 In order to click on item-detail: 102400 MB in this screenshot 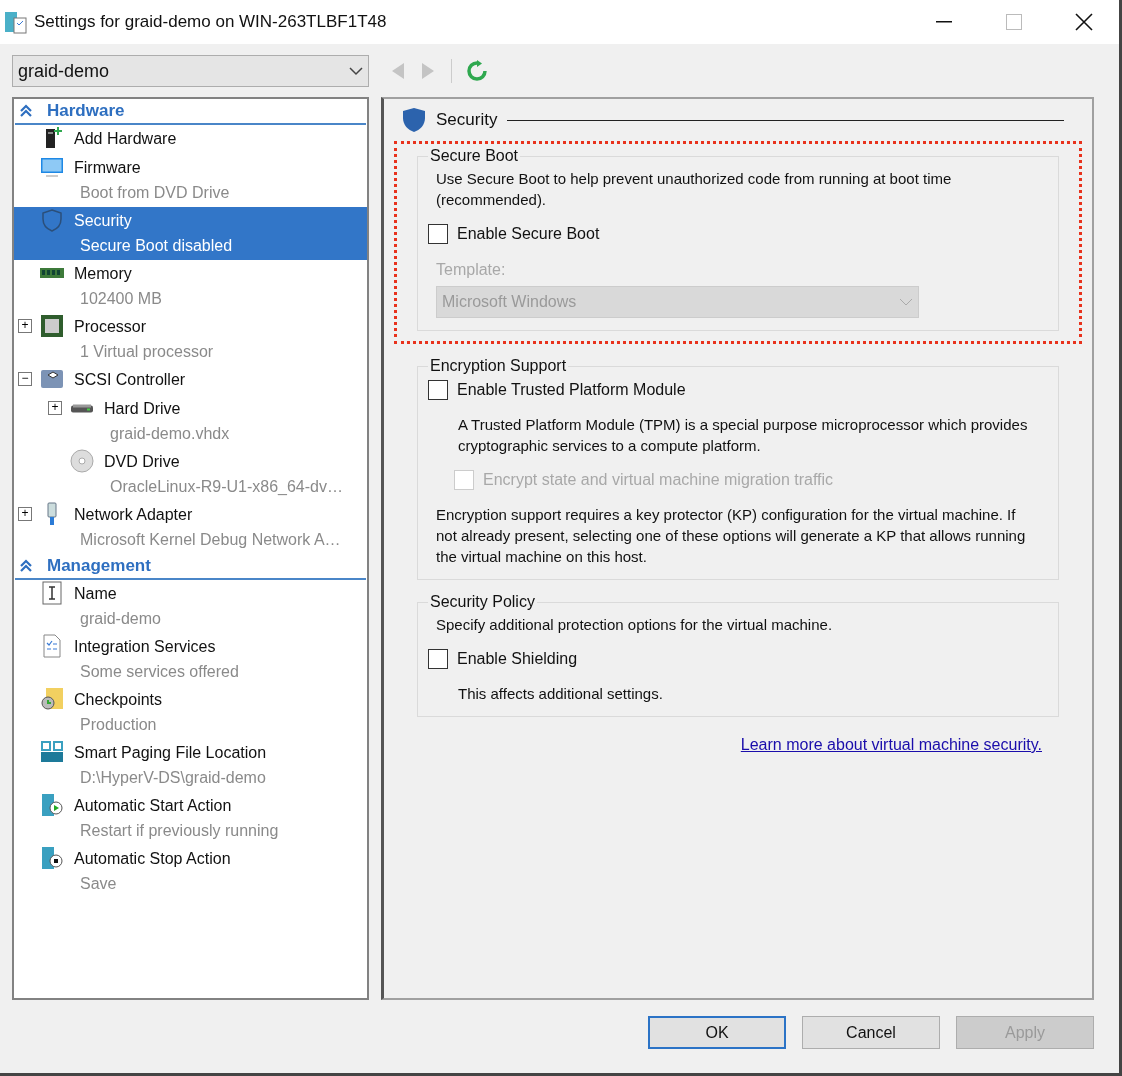, I will do `click(120, 299)`.